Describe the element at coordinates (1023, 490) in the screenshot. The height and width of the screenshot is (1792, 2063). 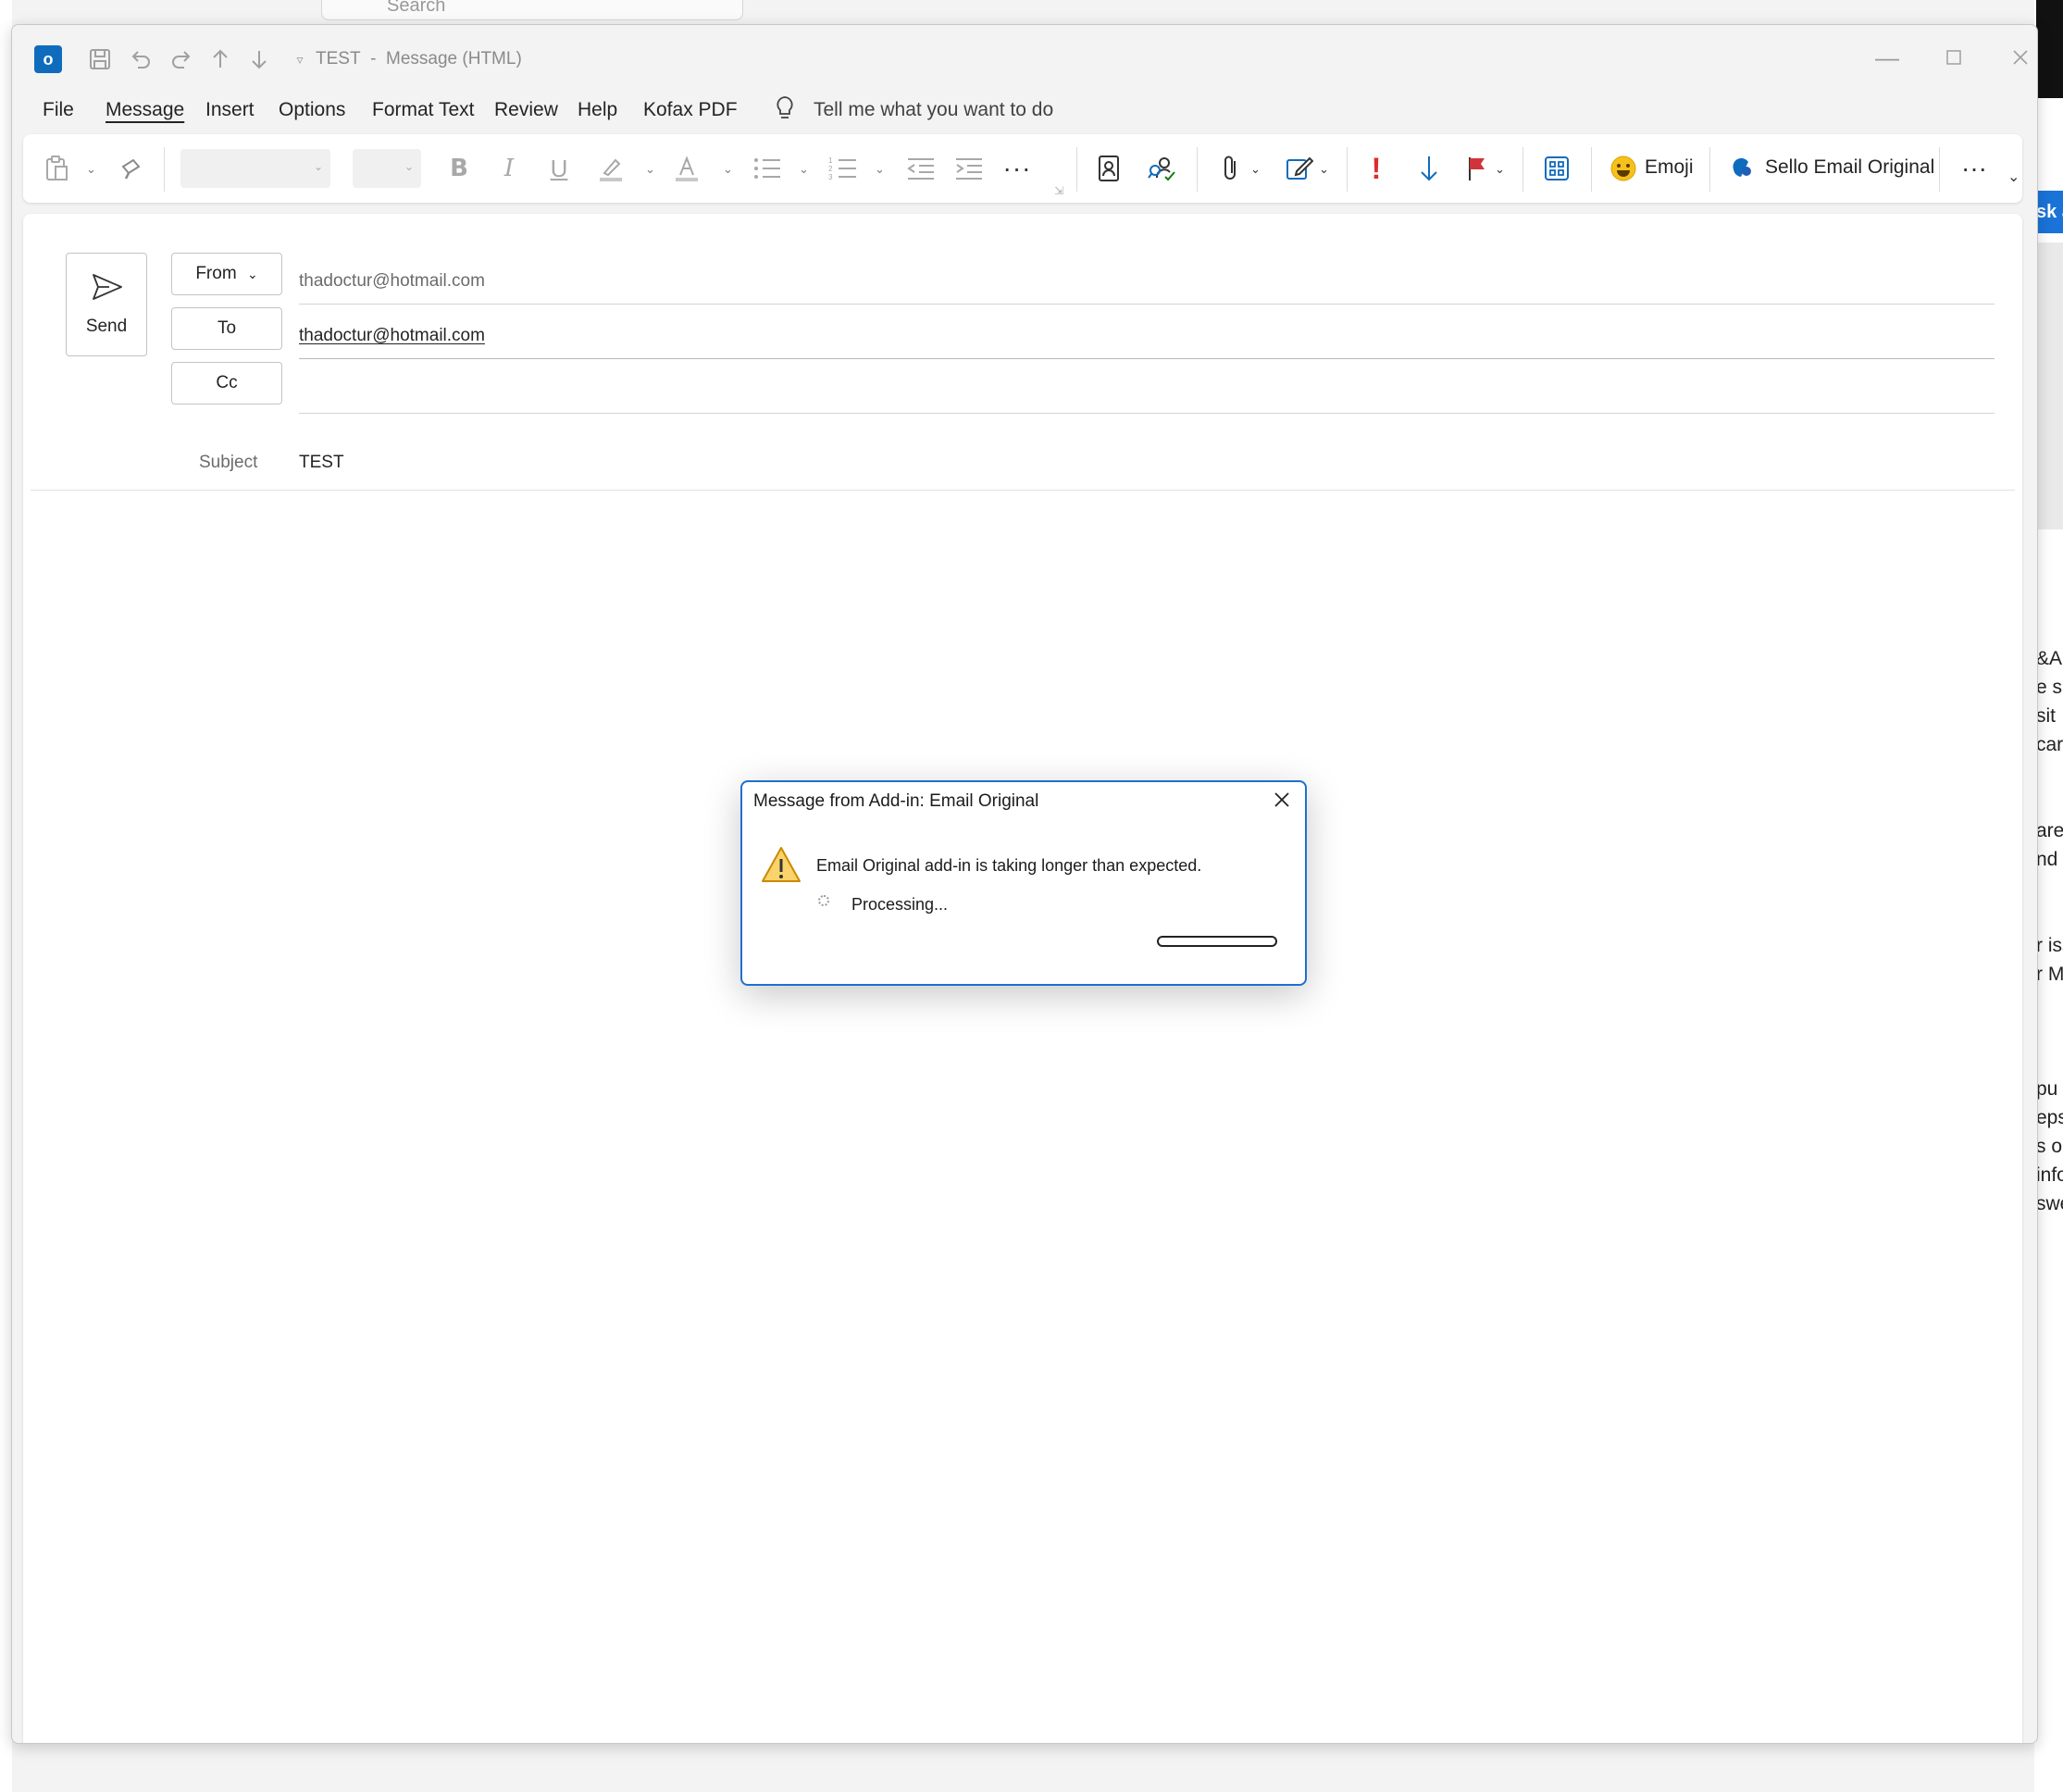
I see `subject-divider` at that location.